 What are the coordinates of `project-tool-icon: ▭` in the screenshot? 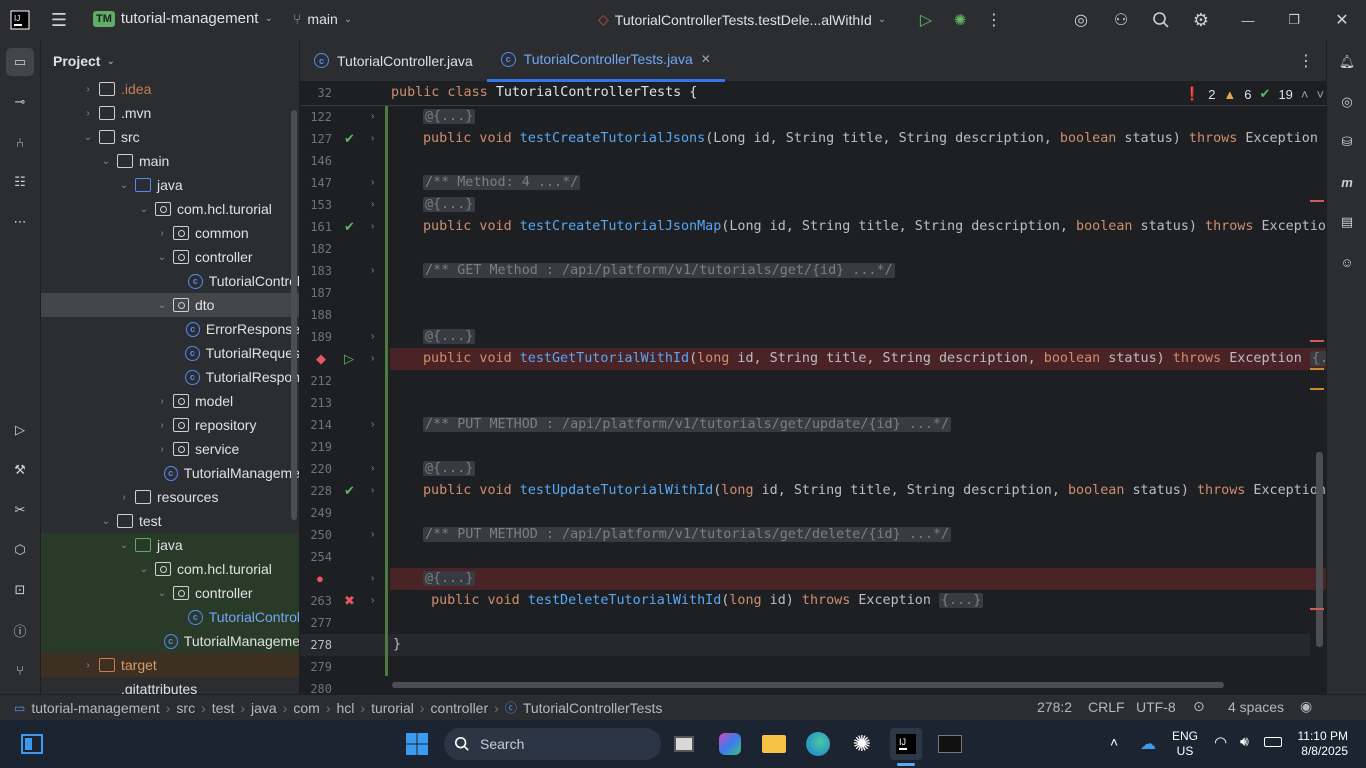 It's located at (20, 62).